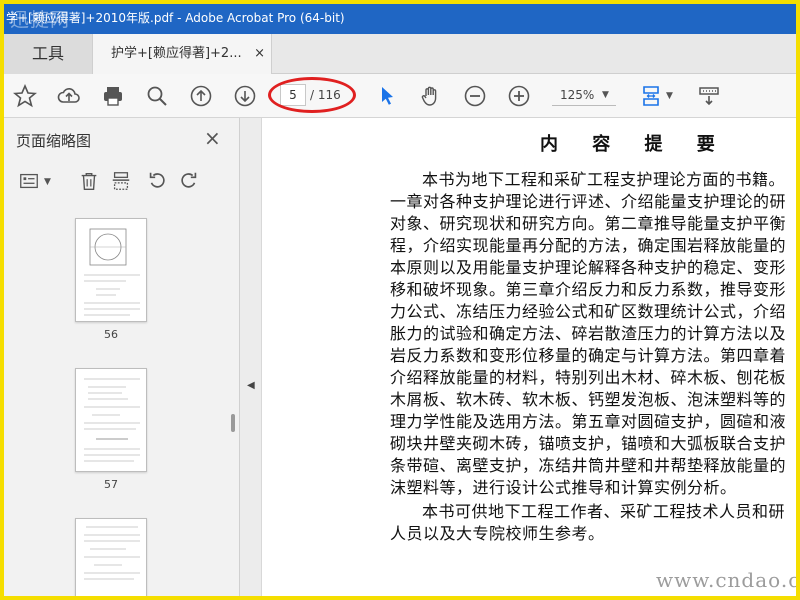  I want to click on select-tool-button, so click(387, 96).